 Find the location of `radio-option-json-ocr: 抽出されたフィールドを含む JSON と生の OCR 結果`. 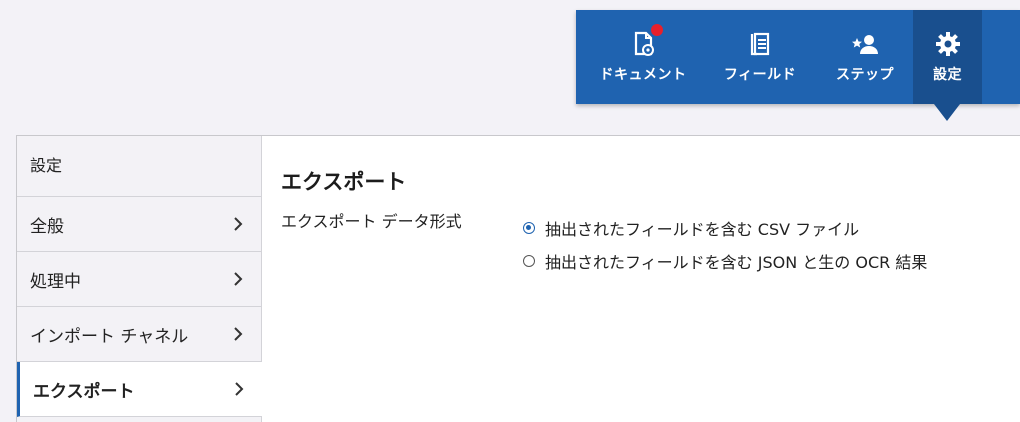

radio-option-json-ocr: 抽出されたフィールドを含む JSON と生の OCR 結果 is located at coordinates (725, 261).